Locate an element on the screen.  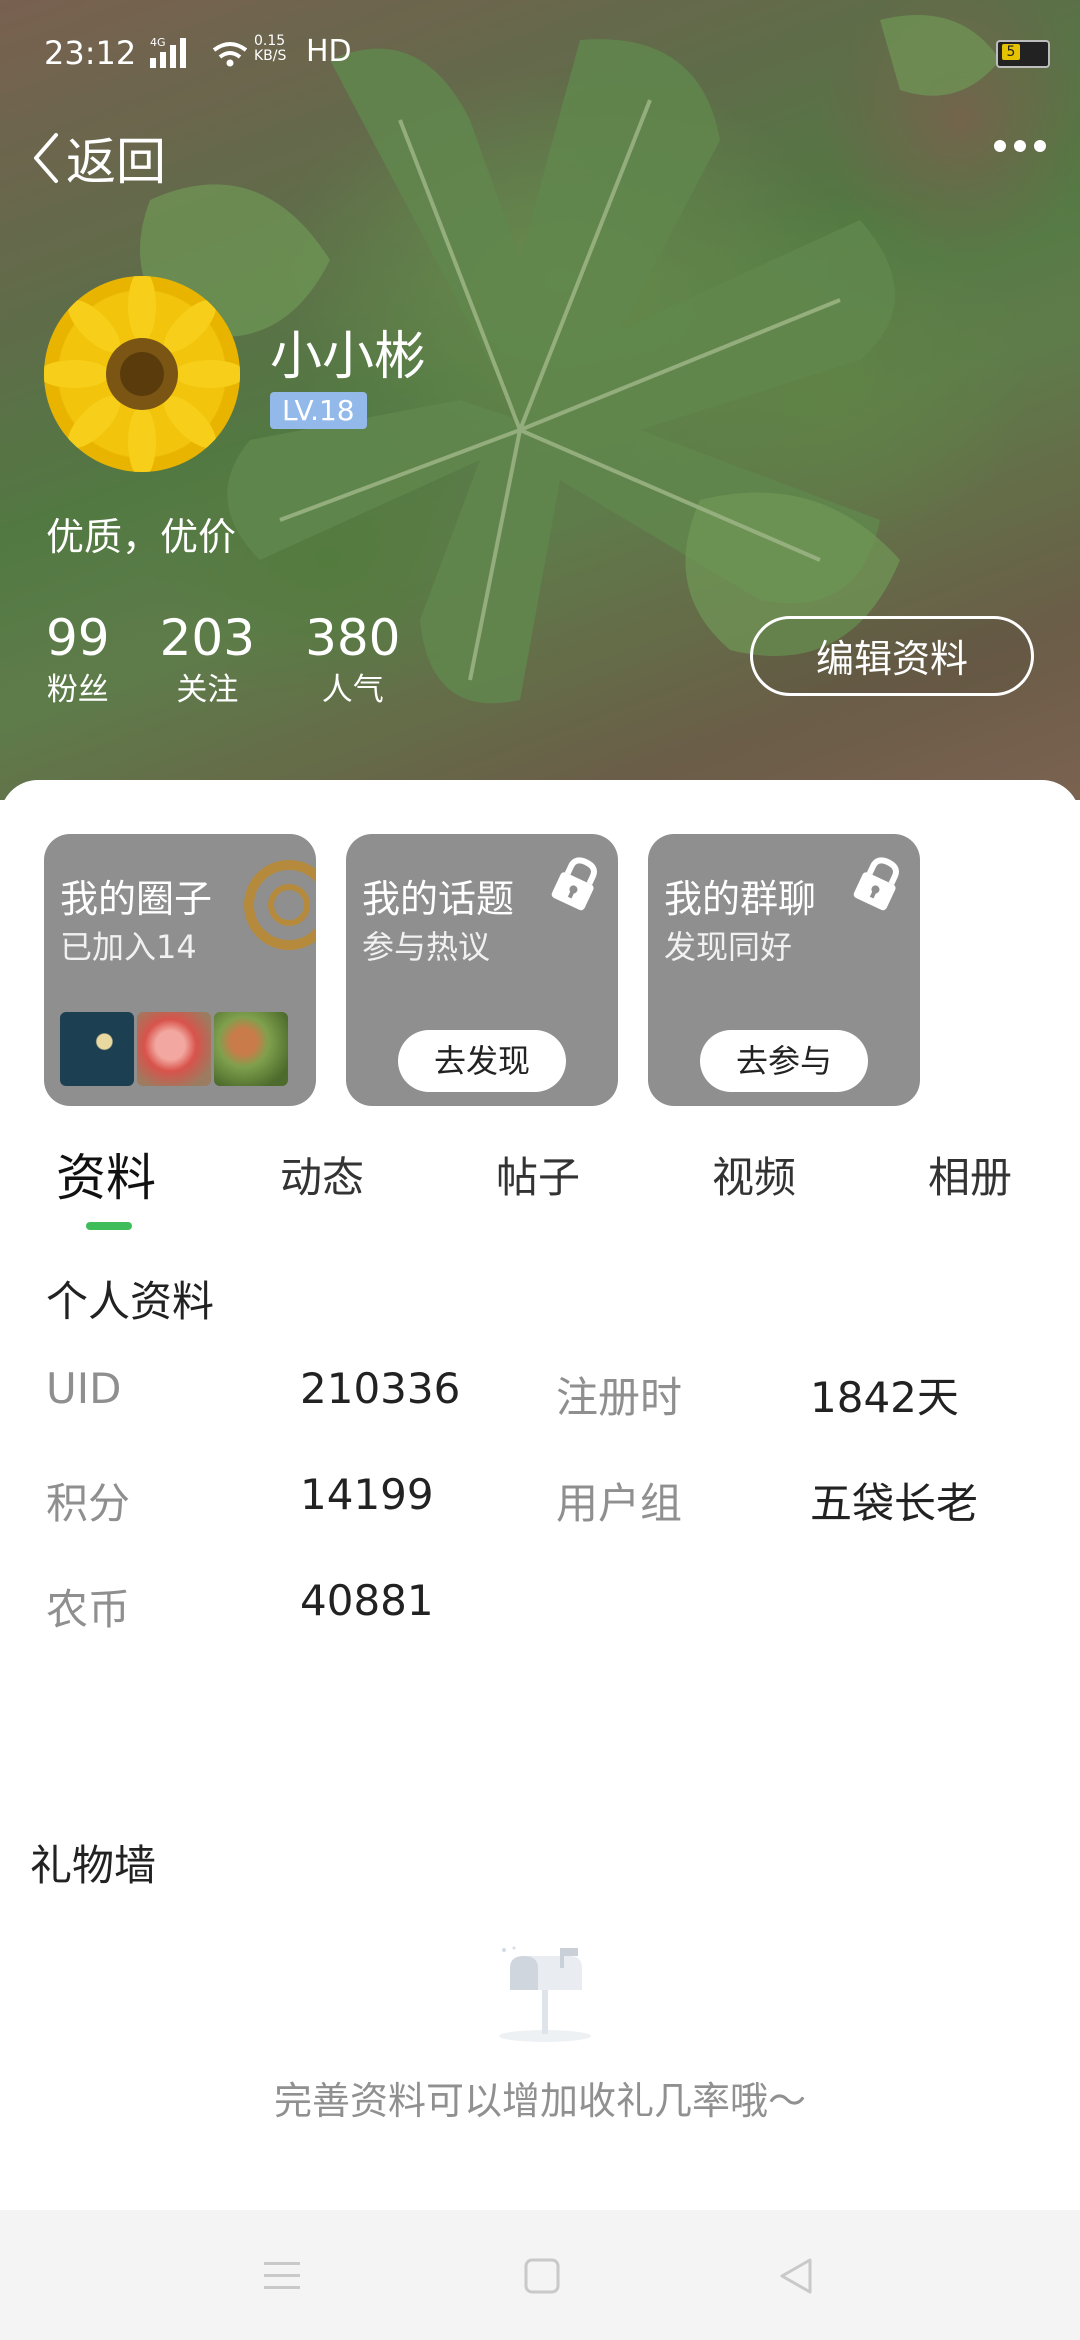
circle-thumbnails is located at coordinates (174, 1049).